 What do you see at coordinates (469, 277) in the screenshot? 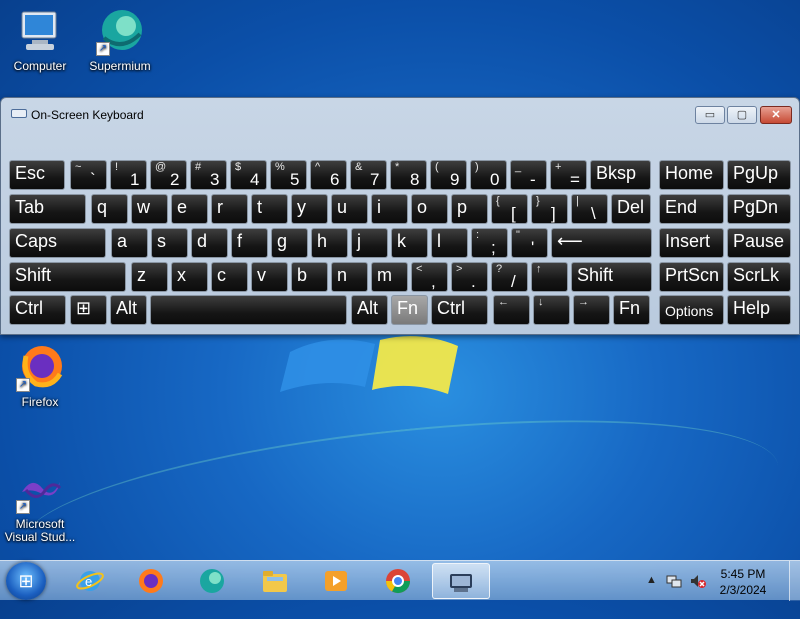
I see `key-symbol: >.` at bounding box center [469, 277].